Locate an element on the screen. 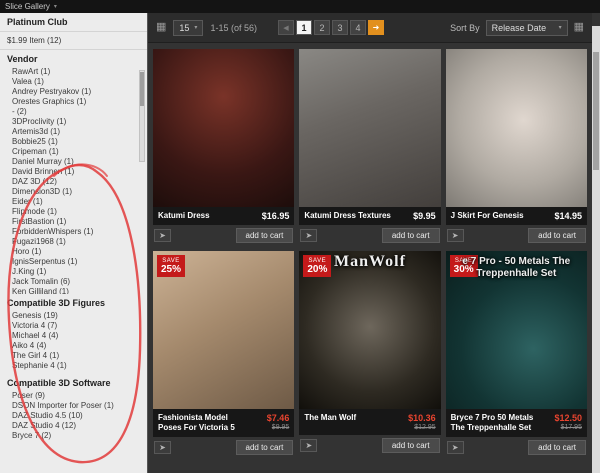  product-card: Katumi Dress $16.95 ➤ add to cart is located at coordinates (224, 146).